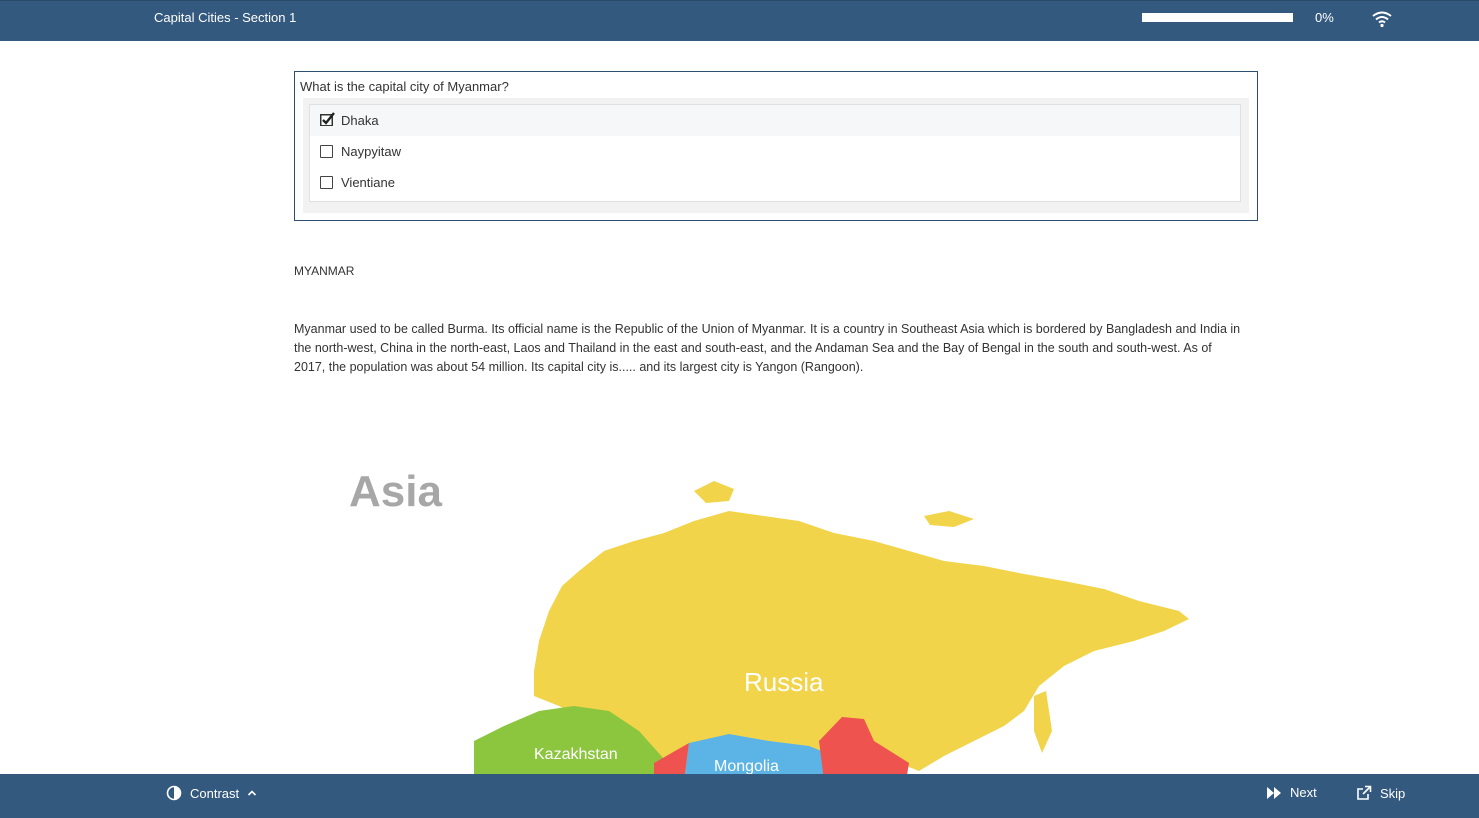  I want to click on quiz-title: Capital Cities - Section 1, so click(225, 17).